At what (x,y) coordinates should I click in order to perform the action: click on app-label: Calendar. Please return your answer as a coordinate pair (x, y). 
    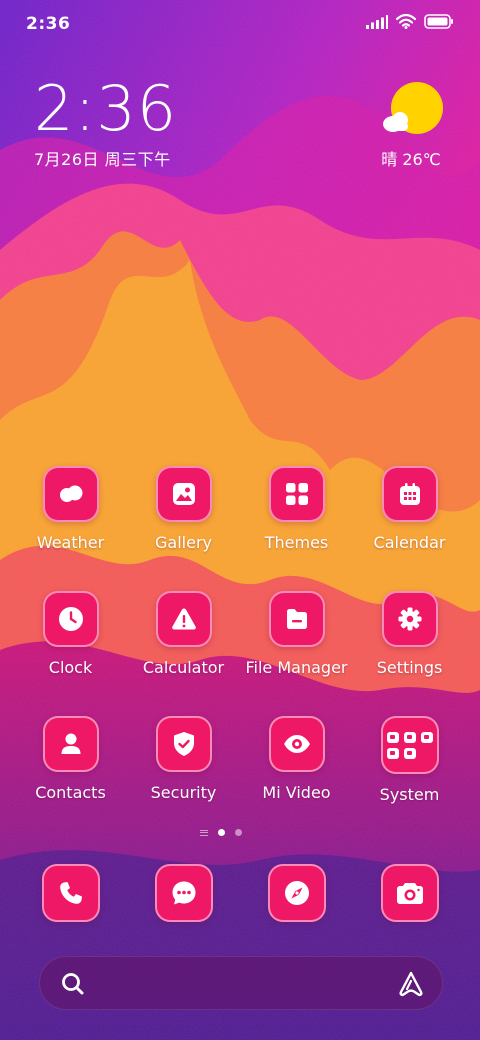
    Looking at the image, I should click on (409, 542).